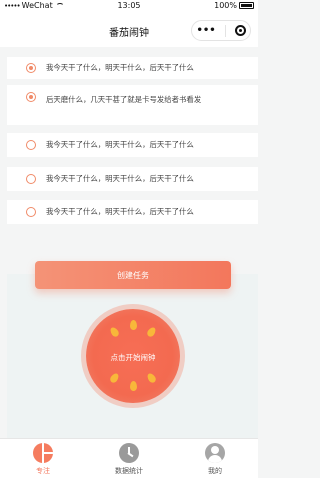 The width and height of the screenshot is (320, 478). What do you see at coordinates (129, 30) in the screenshot?
I see `nav-bar: 番茄闹钟 •••` at bounding box center [129, 30].